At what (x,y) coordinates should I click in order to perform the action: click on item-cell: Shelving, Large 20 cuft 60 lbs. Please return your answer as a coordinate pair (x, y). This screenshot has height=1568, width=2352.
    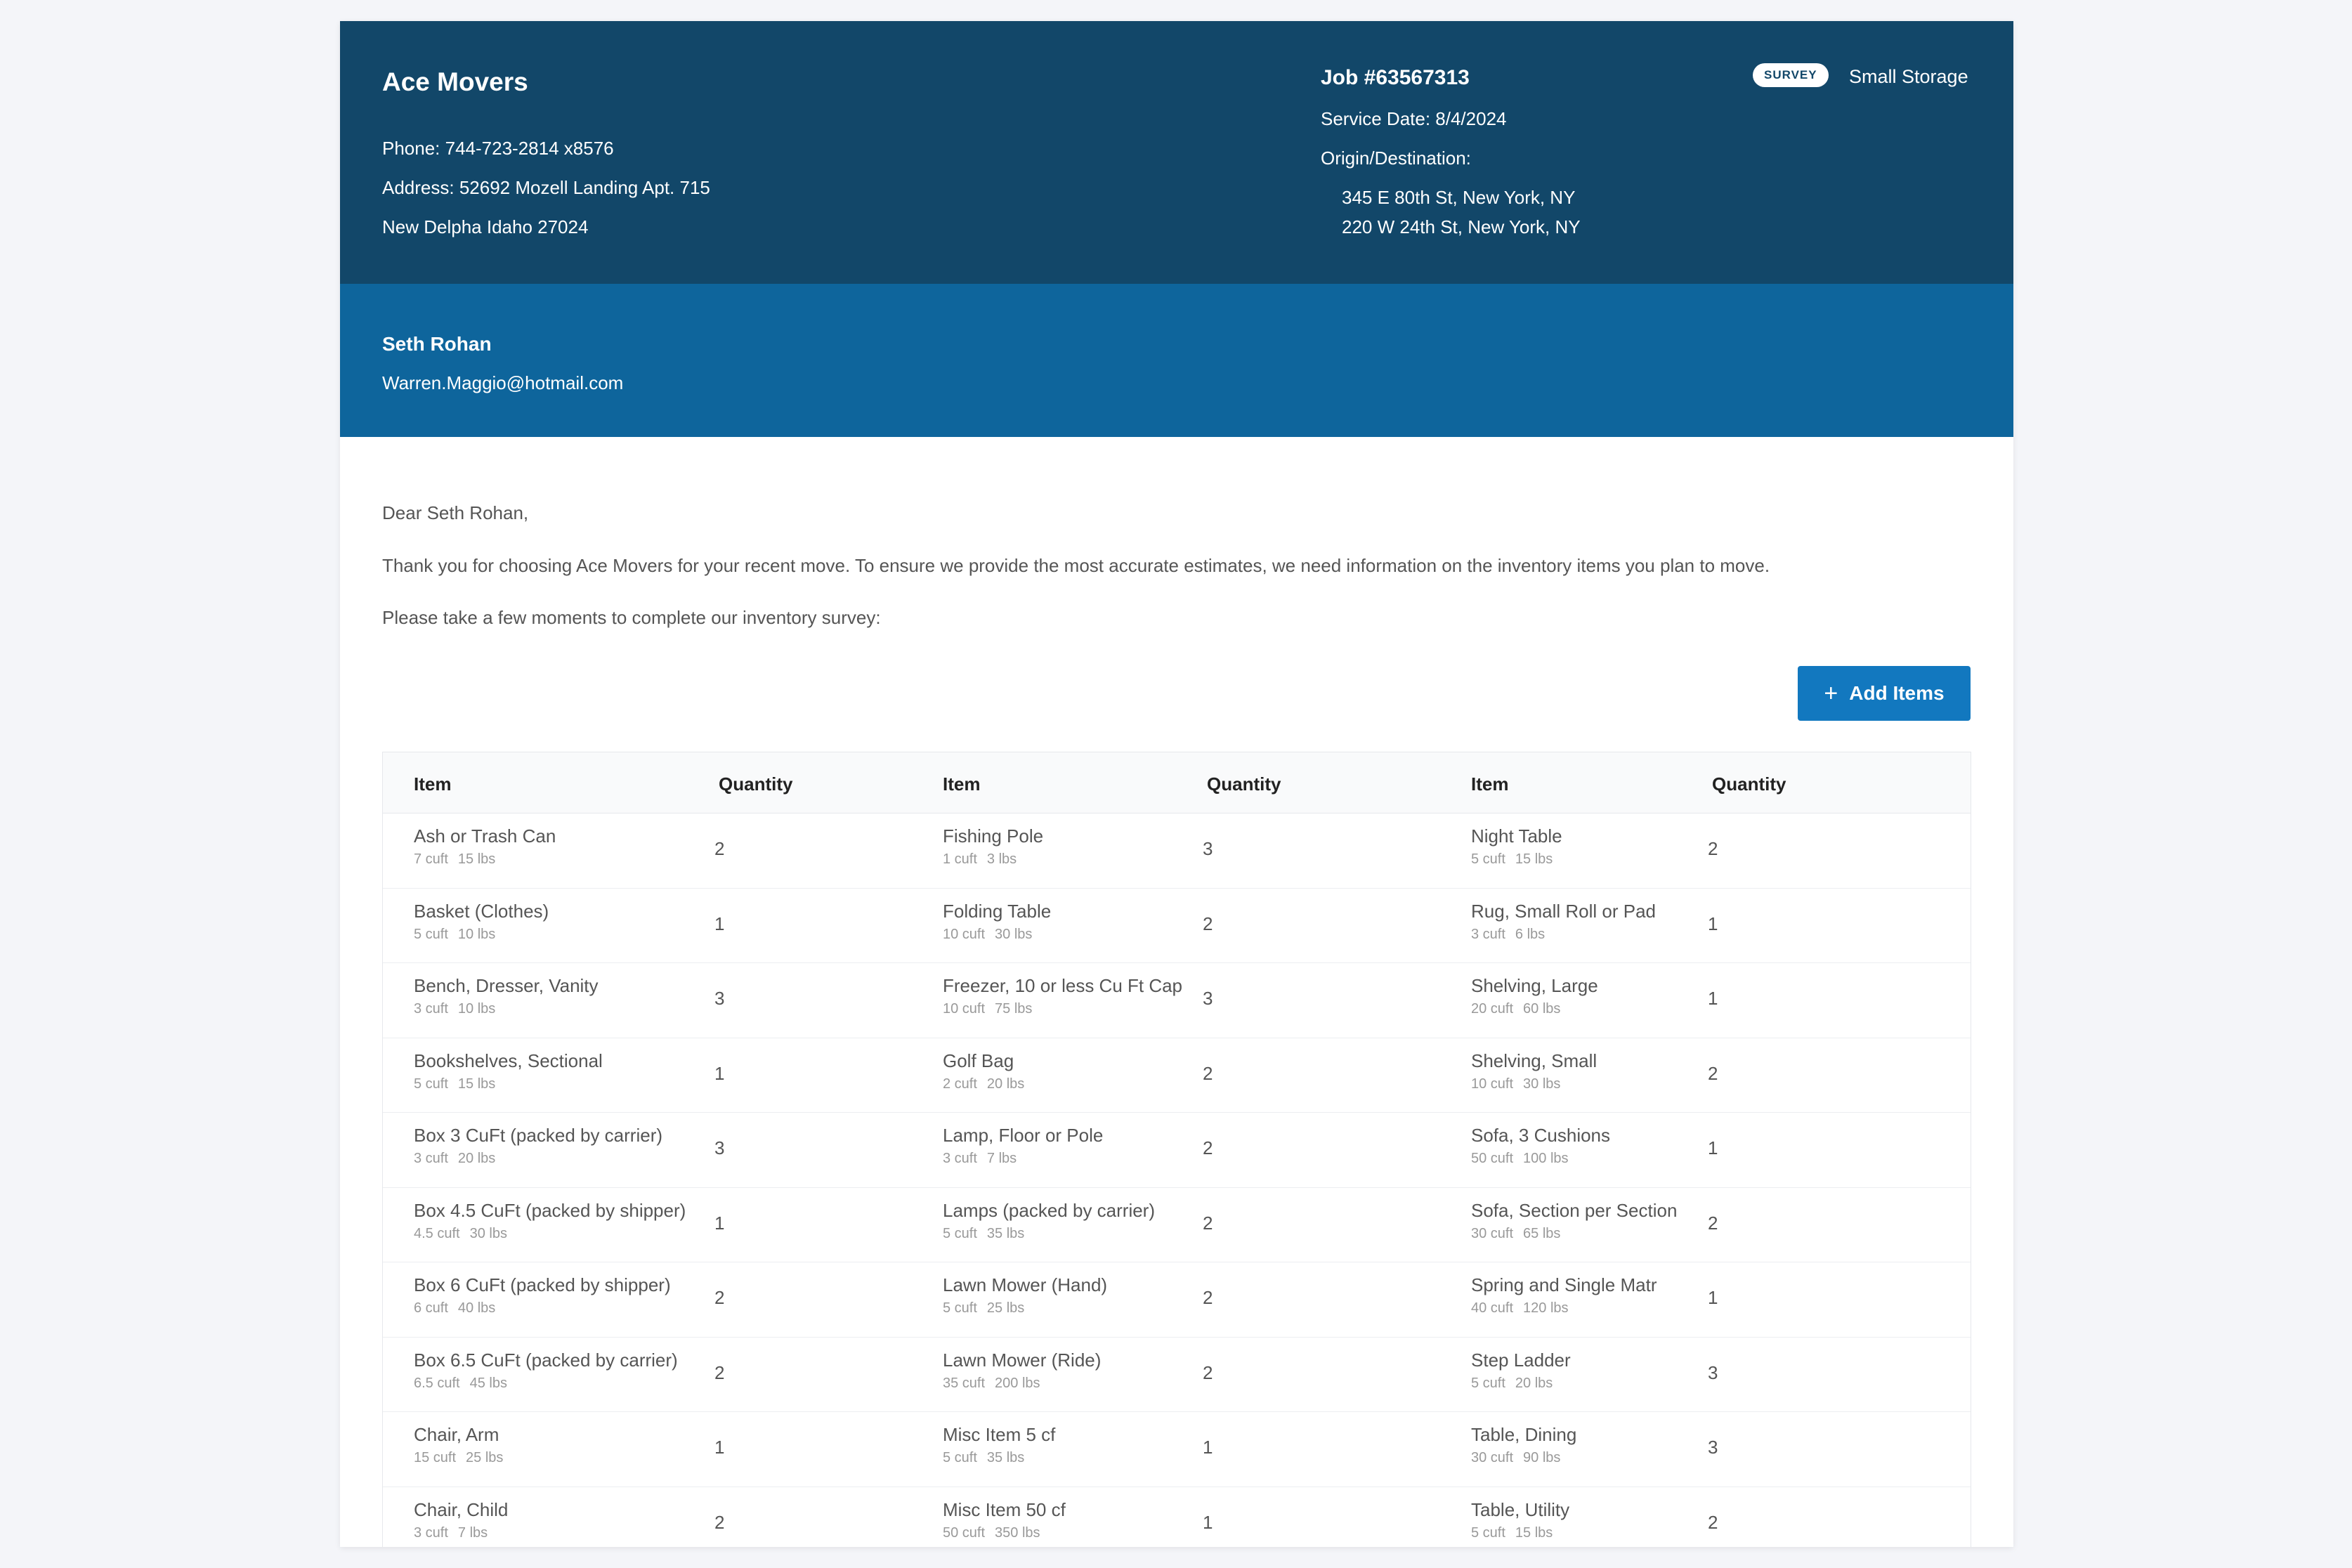
    Looking at the image, I should click on (1534, 996).